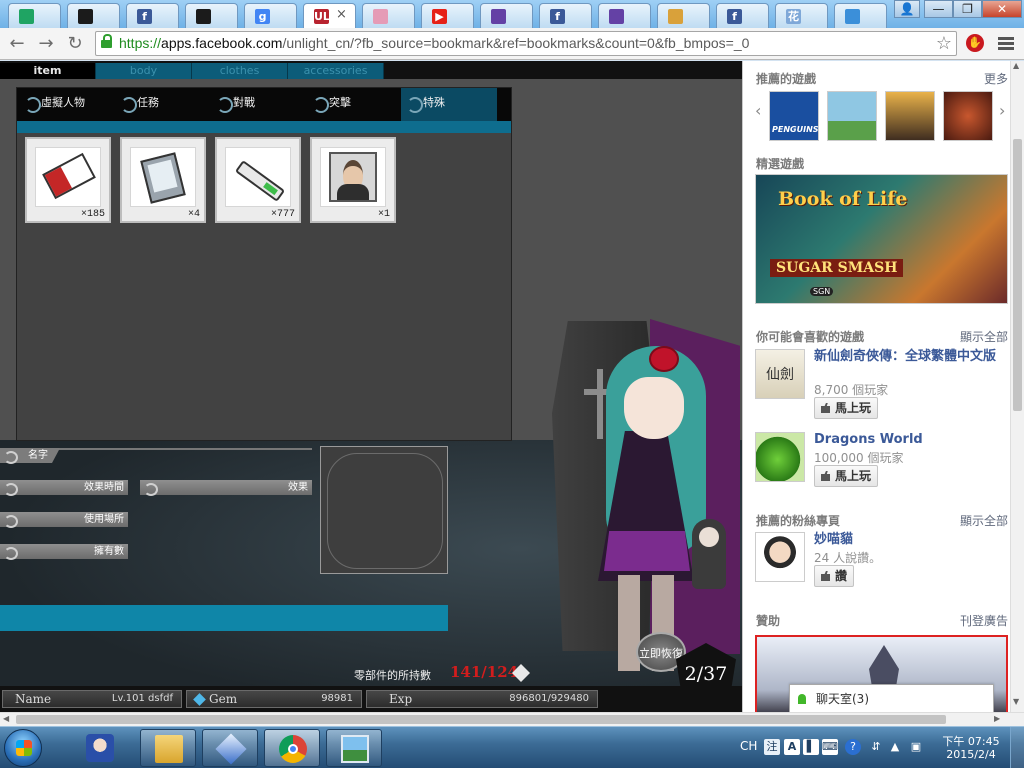  I want to click on tab-item: item, so click(48, 71).